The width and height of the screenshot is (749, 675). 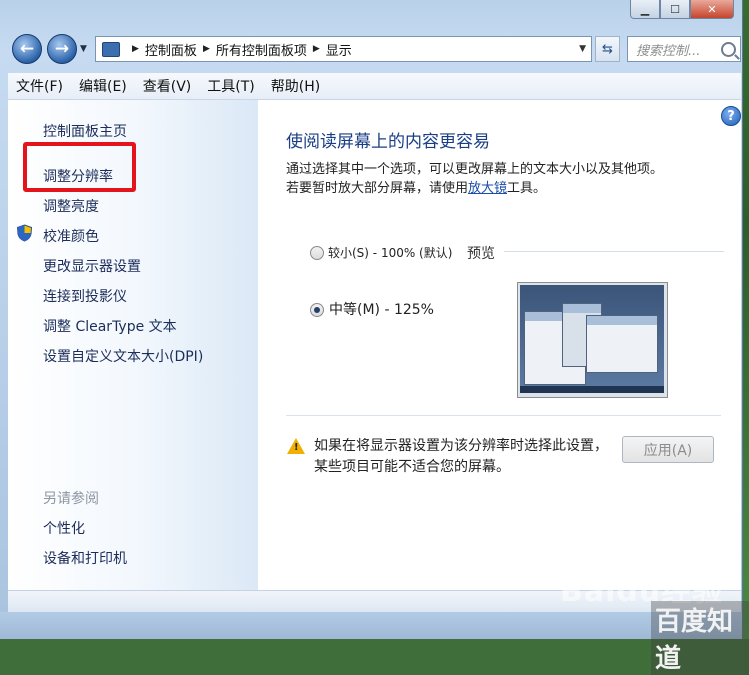 I want to click on menu-tools: 工具(T), so click(x=230, y=86).